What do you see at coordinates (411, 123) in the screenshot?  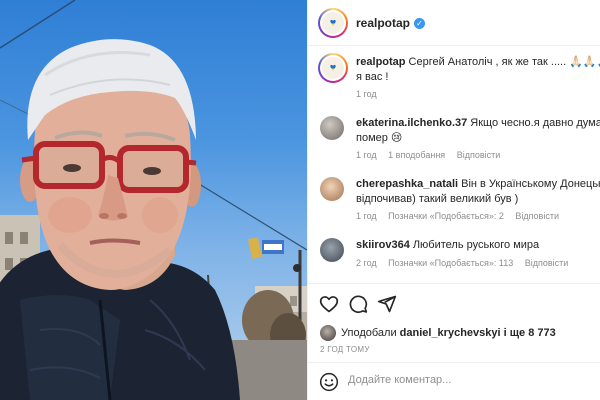 I see `comment-username: ekaterina.ilchenko.37` at bounding box center [411, 123].